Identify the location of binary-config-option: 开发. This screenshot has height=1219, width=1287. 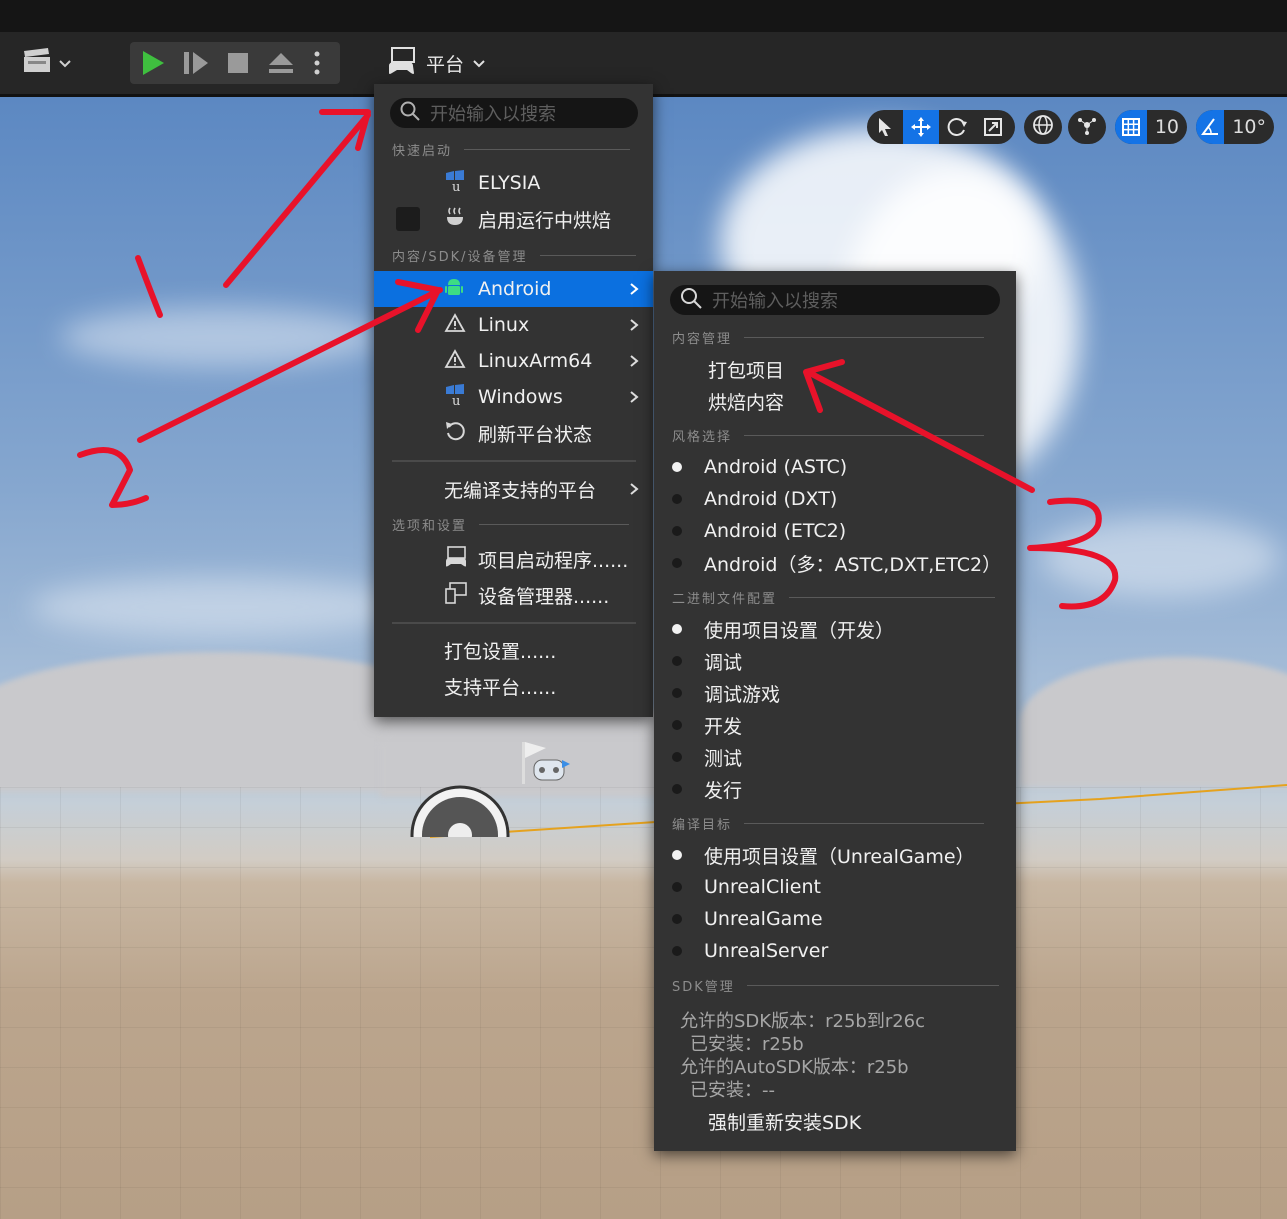
(707, 725).